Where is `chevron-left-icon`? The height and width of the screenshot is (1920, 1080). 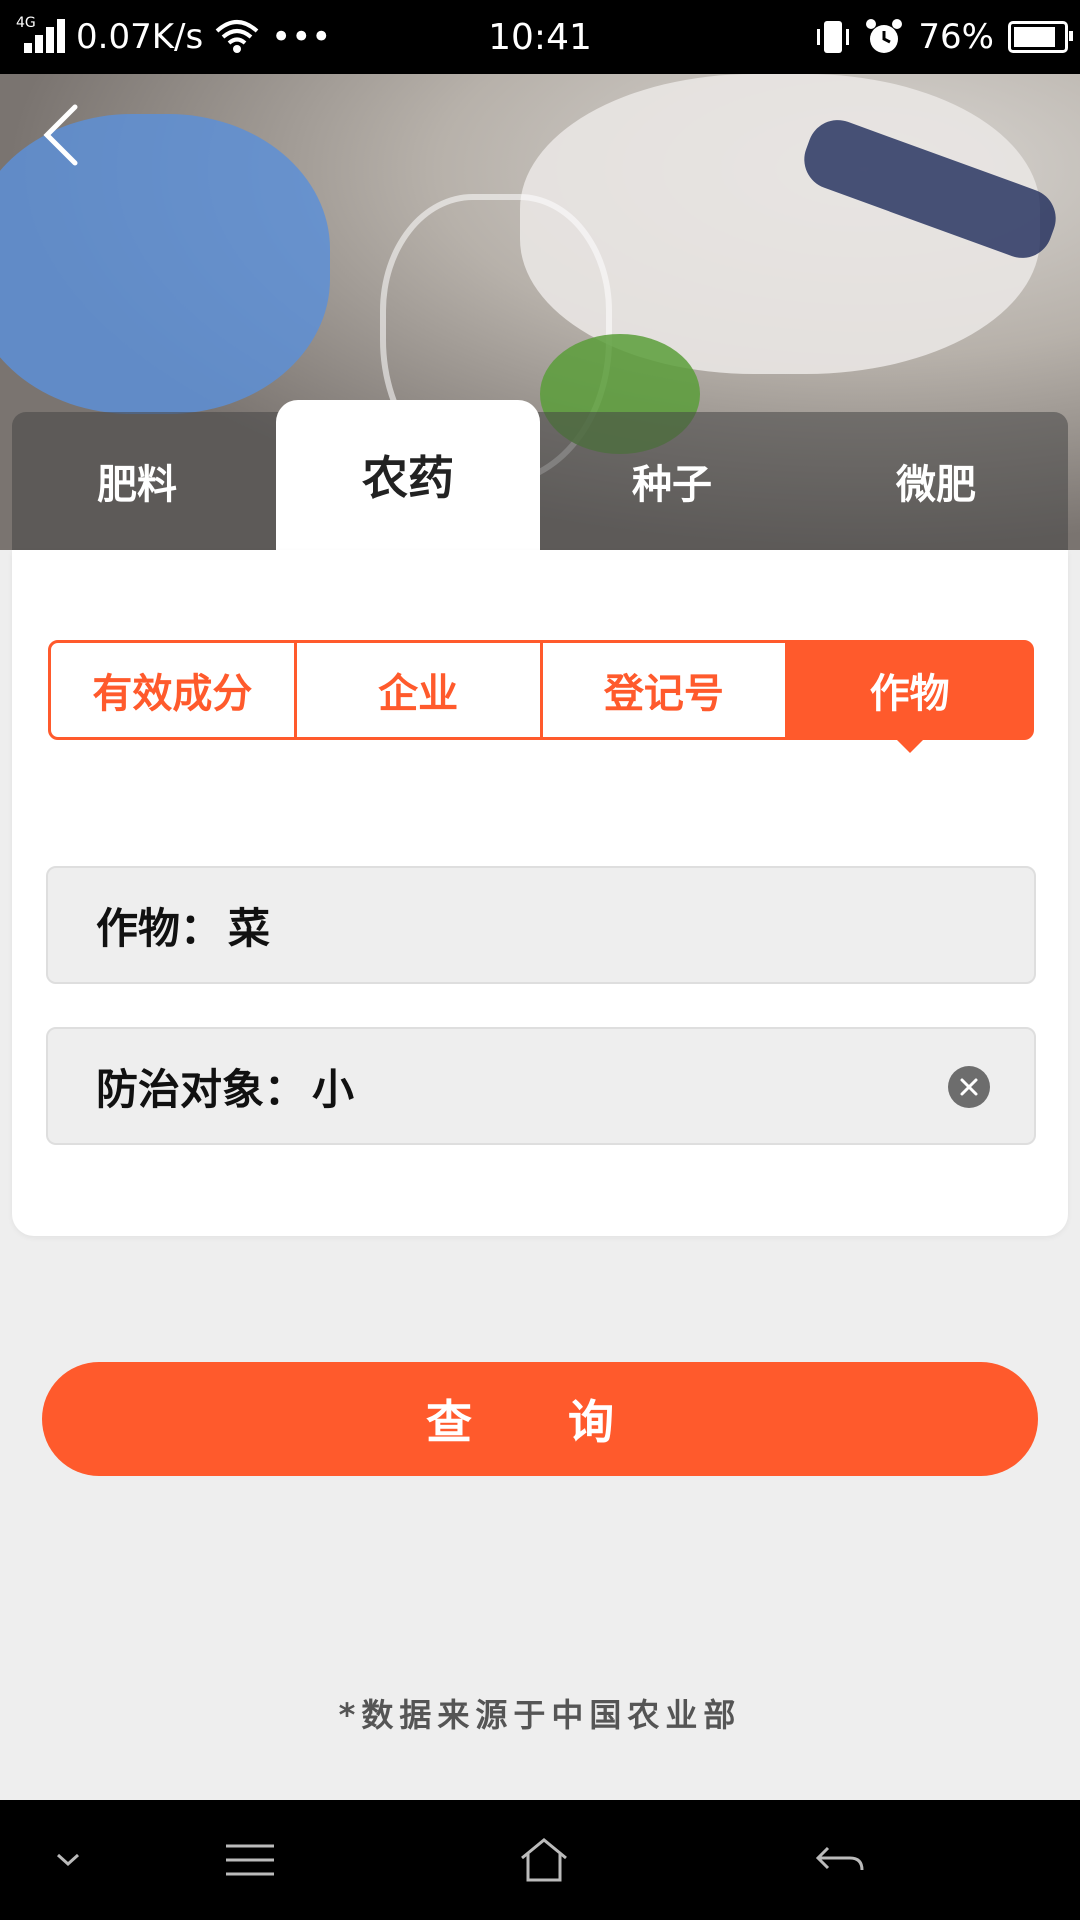
chevron-left-icon is located at coordinates (60, 135).